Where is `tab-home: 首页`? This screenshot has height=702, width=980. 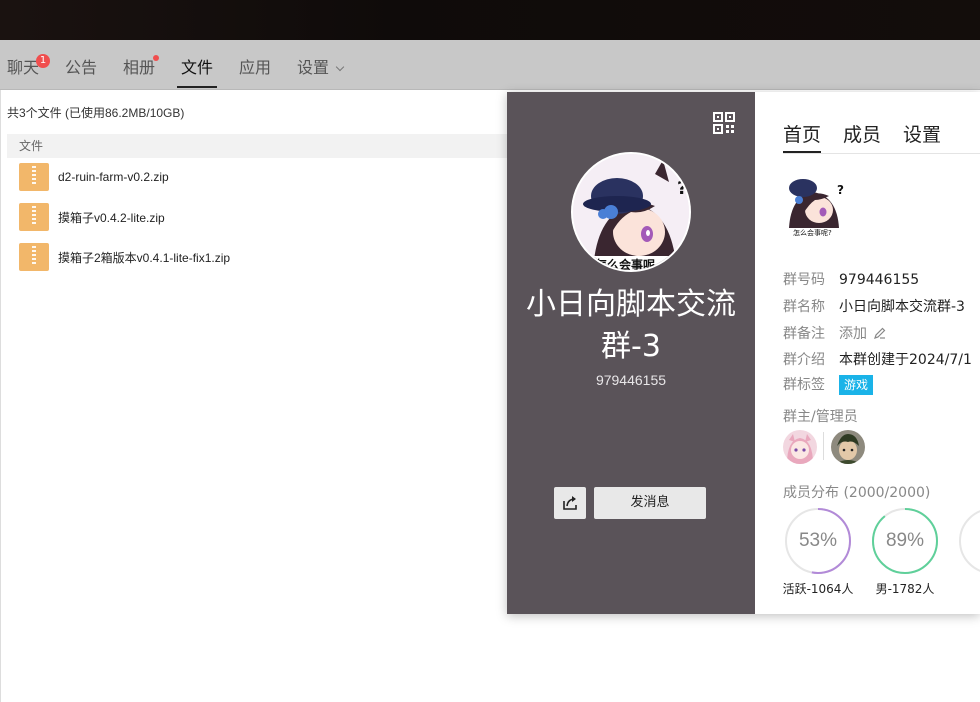 tab-home: 首页 is located at coordinates (802, 136).